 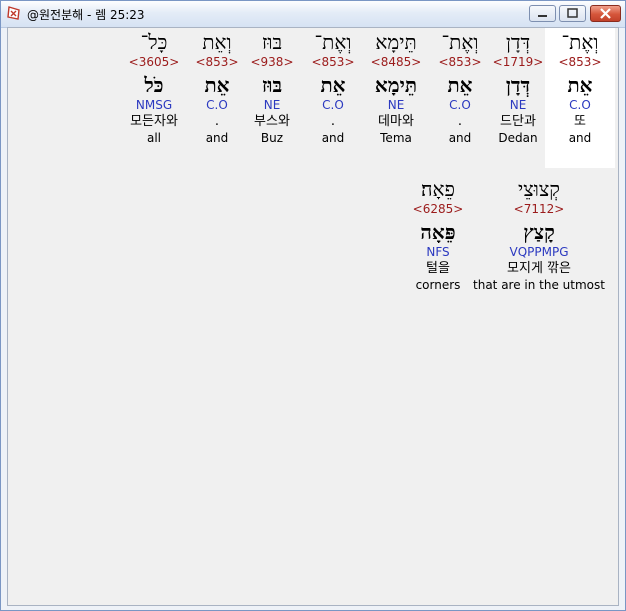 I want to click on maximize-icon, so click(x=572, y=13).